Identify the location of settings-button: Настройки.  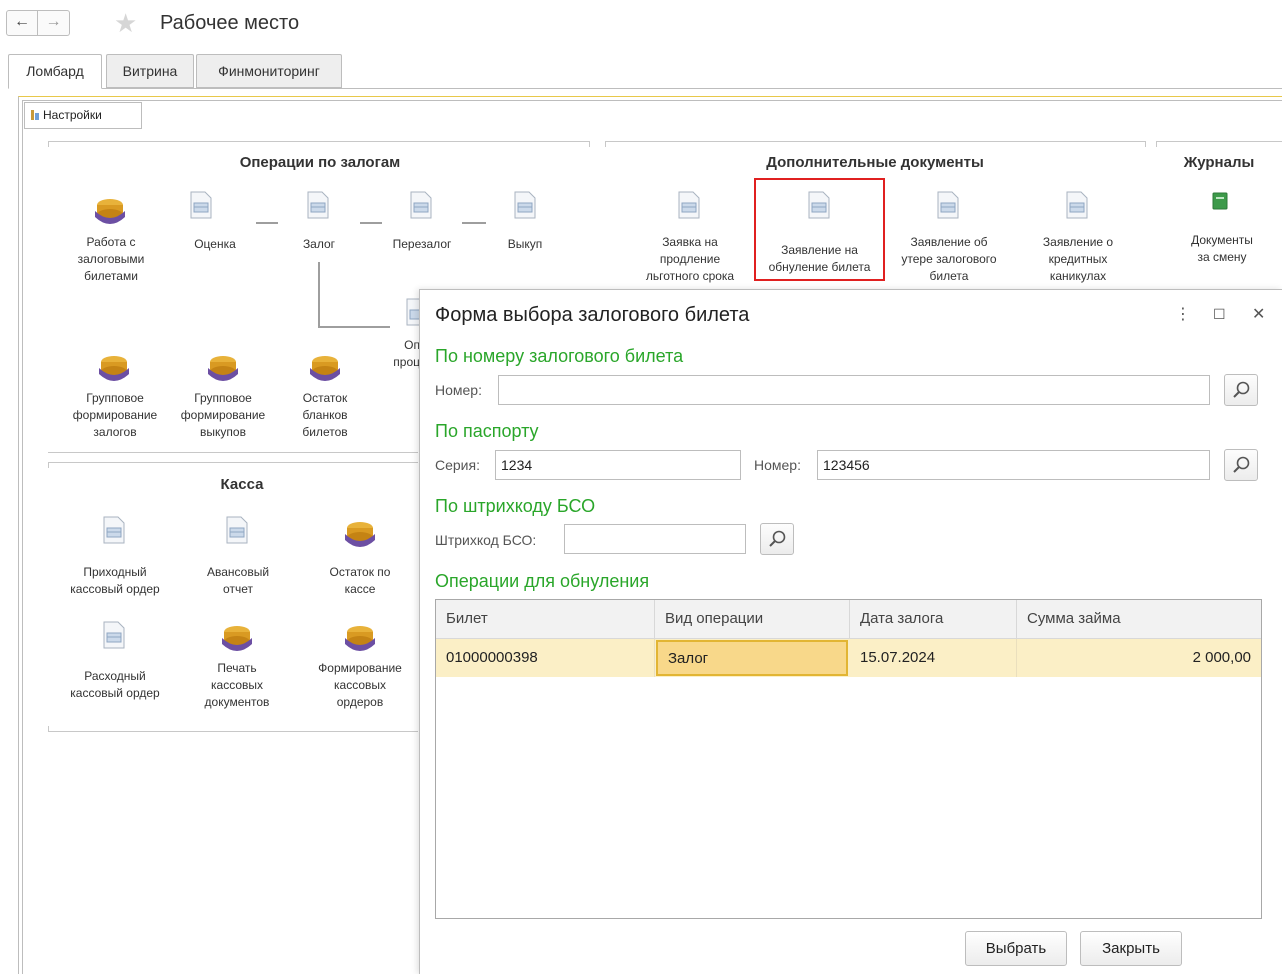
(83, 115).